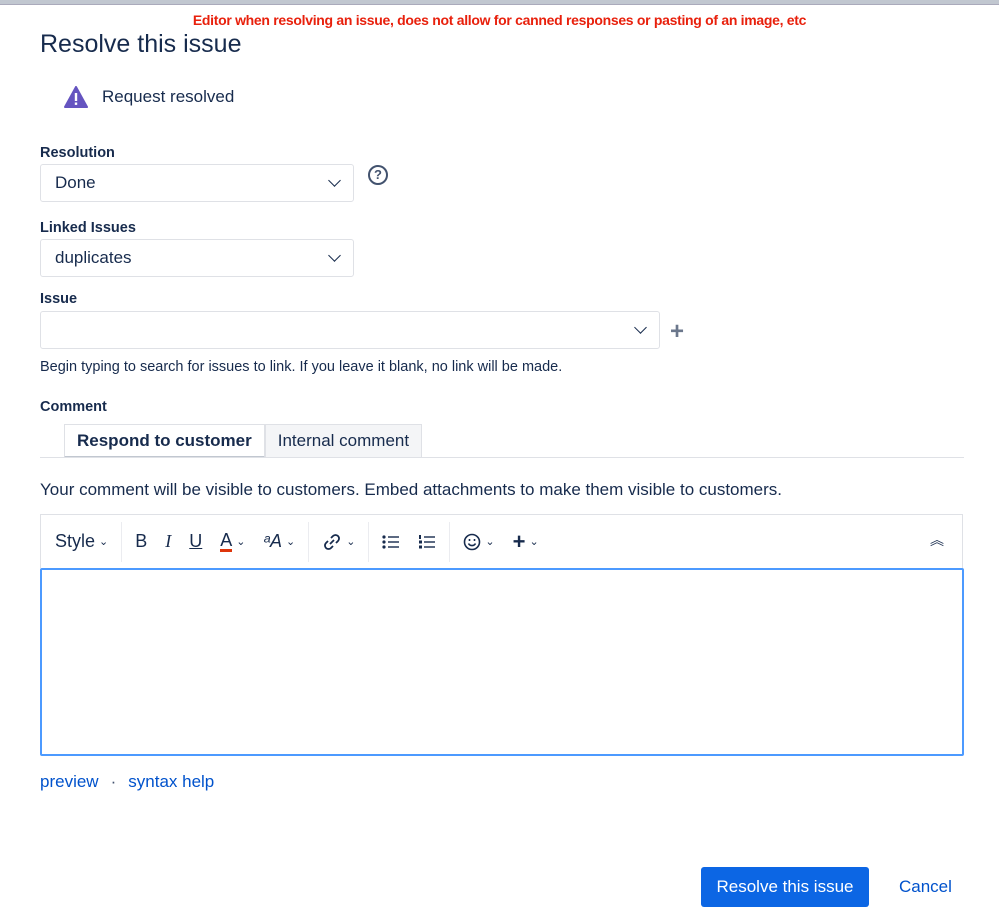  What do you see at coordinates (937, 540) in the screenshot?
I see `collapse-toolbar-icon: ︽` at bounding box center [937, 540].